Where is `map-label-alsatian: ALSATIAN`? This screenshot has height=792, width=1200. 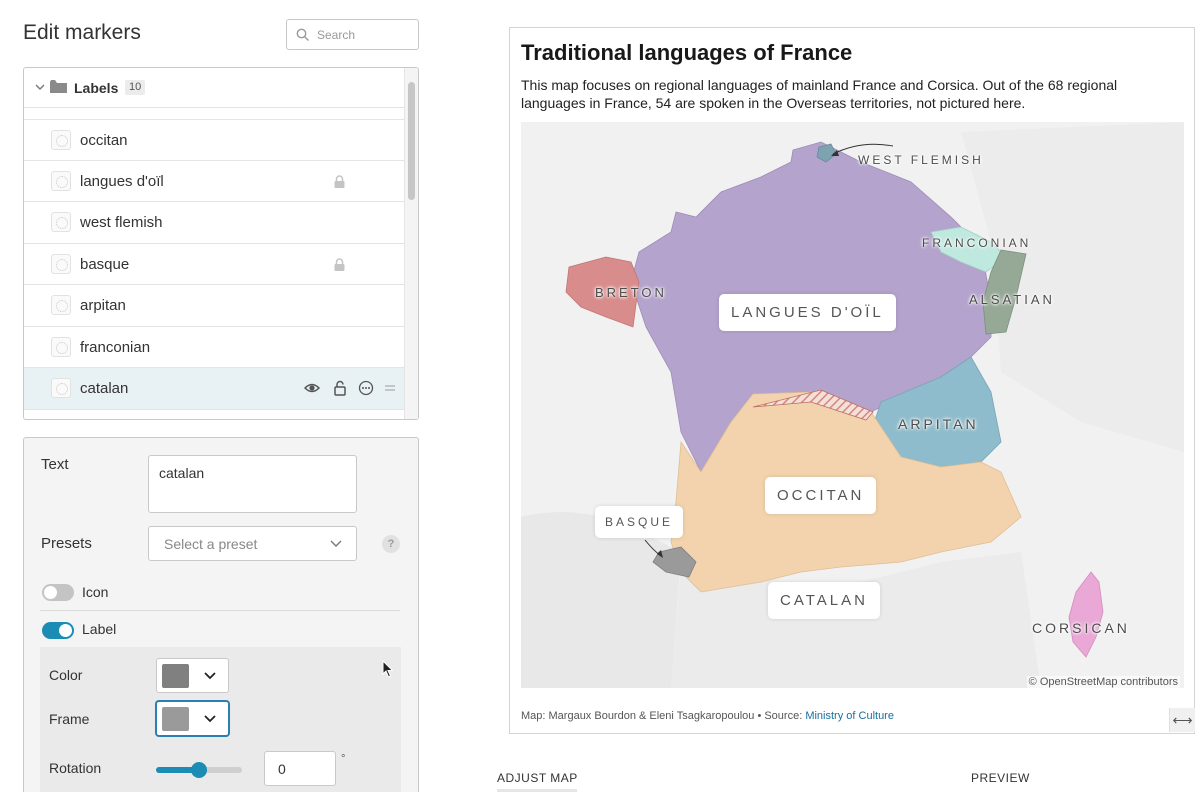 map-label-alsatian: ALSATIAN is located at coordinates (1012, 299).